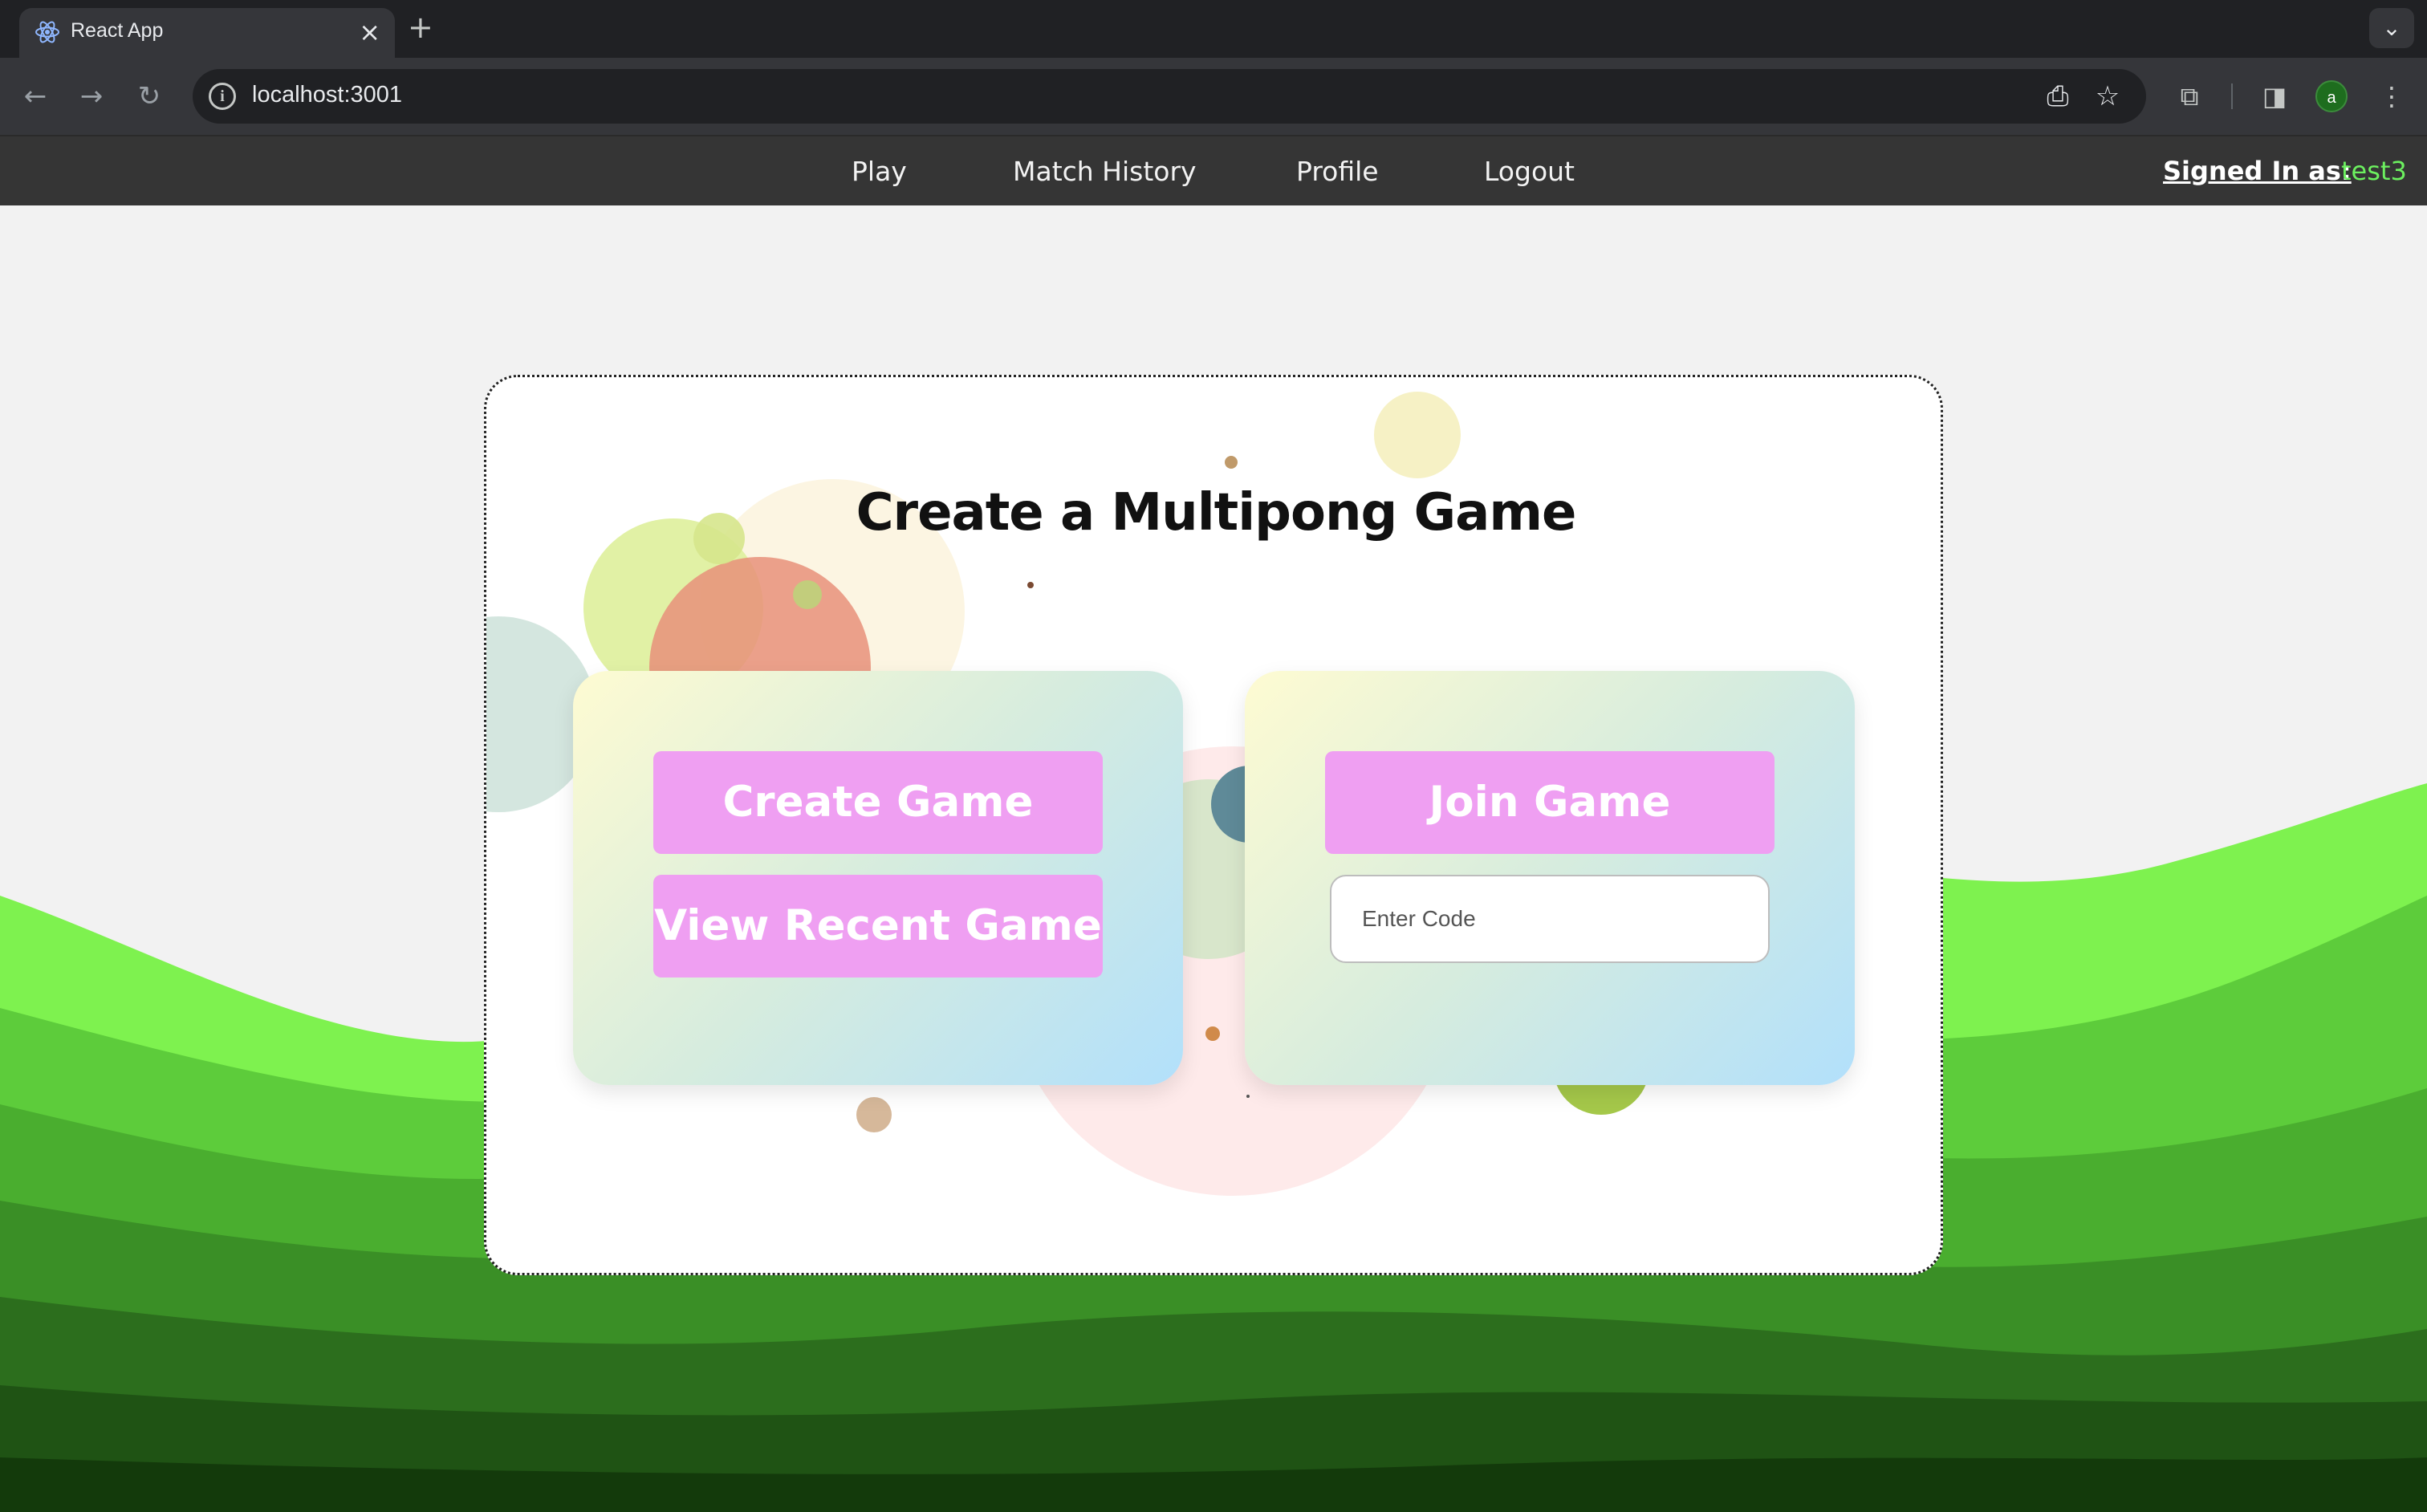  Describe the element at coordinates (207, 33) in the screenshot. I see `browser-tab: React App ×` at that location.